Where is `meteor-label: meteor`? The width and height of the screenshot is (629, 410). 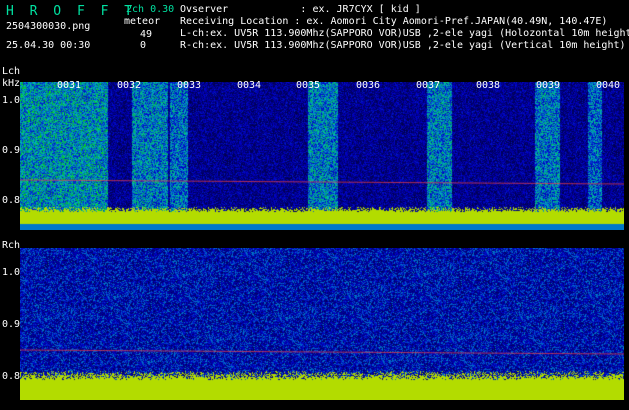
meteor-label: meteor is located at coordinates (142, 21).